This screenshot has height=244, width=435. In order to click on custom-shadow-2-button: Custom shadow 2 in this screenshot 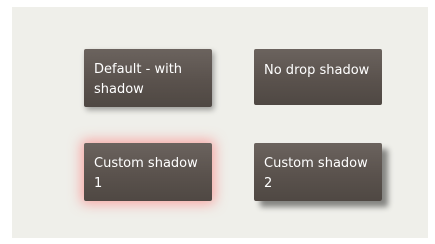, I will do `click(318, 172)`.